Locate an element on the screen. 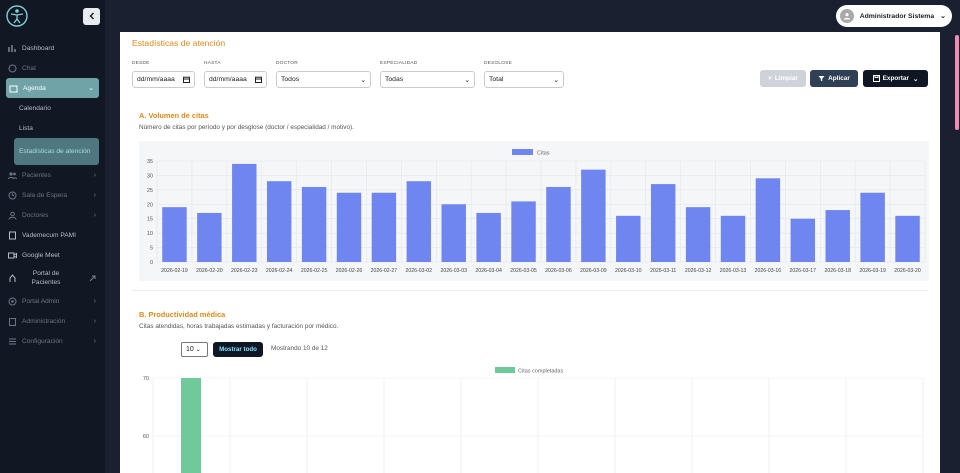 The height and width of the screenshot is (473, 960). sidebar-item-portal-pacientes: Portal de Pacientes is located at coordinates (52, 278).